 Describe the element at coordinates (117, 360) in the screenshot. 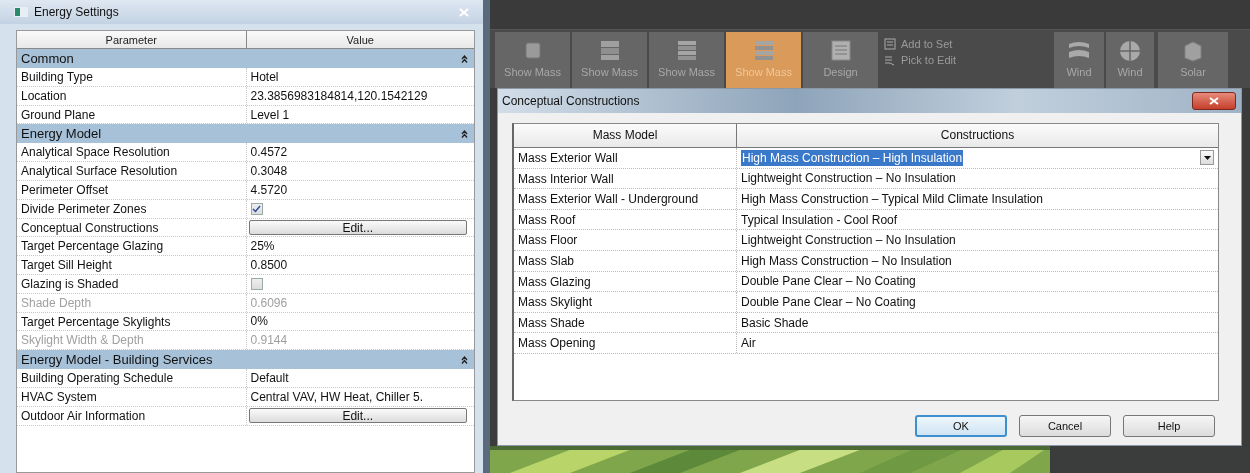

I see `section-title: Energy Model - Building Services` at that location.